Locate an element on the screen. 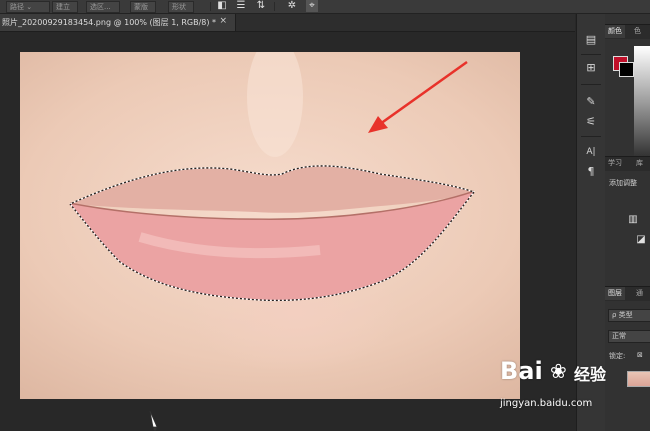  watermark-url: jingyan.baidu.com is located at coordinates (546, 403).